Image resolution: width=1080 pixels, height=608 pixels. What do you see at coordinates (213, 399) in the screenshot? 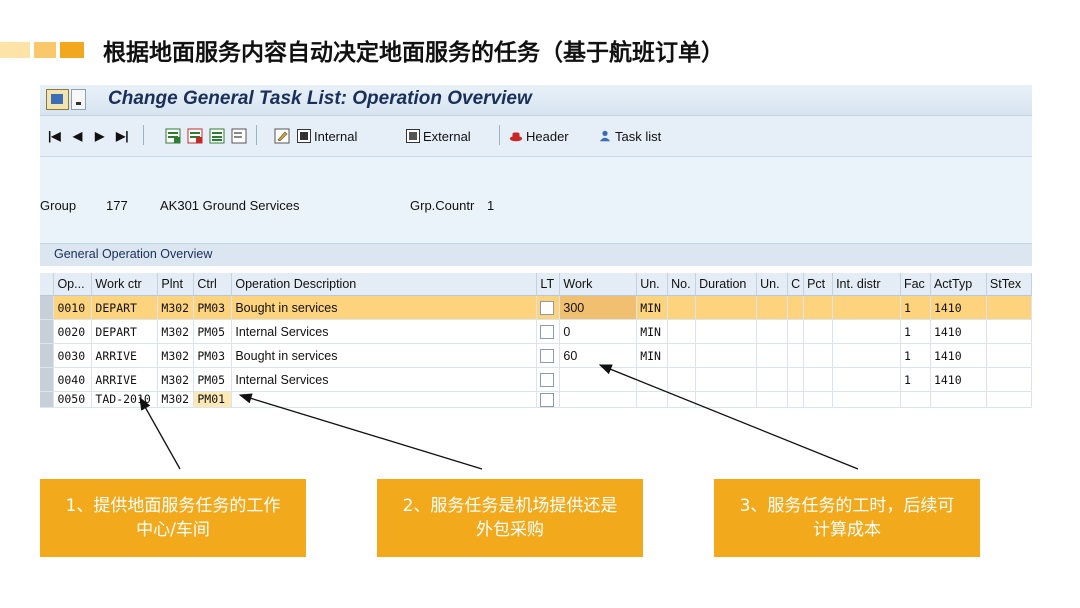
I see `control-key-cell: PM01` at bounding box center [213, 399].